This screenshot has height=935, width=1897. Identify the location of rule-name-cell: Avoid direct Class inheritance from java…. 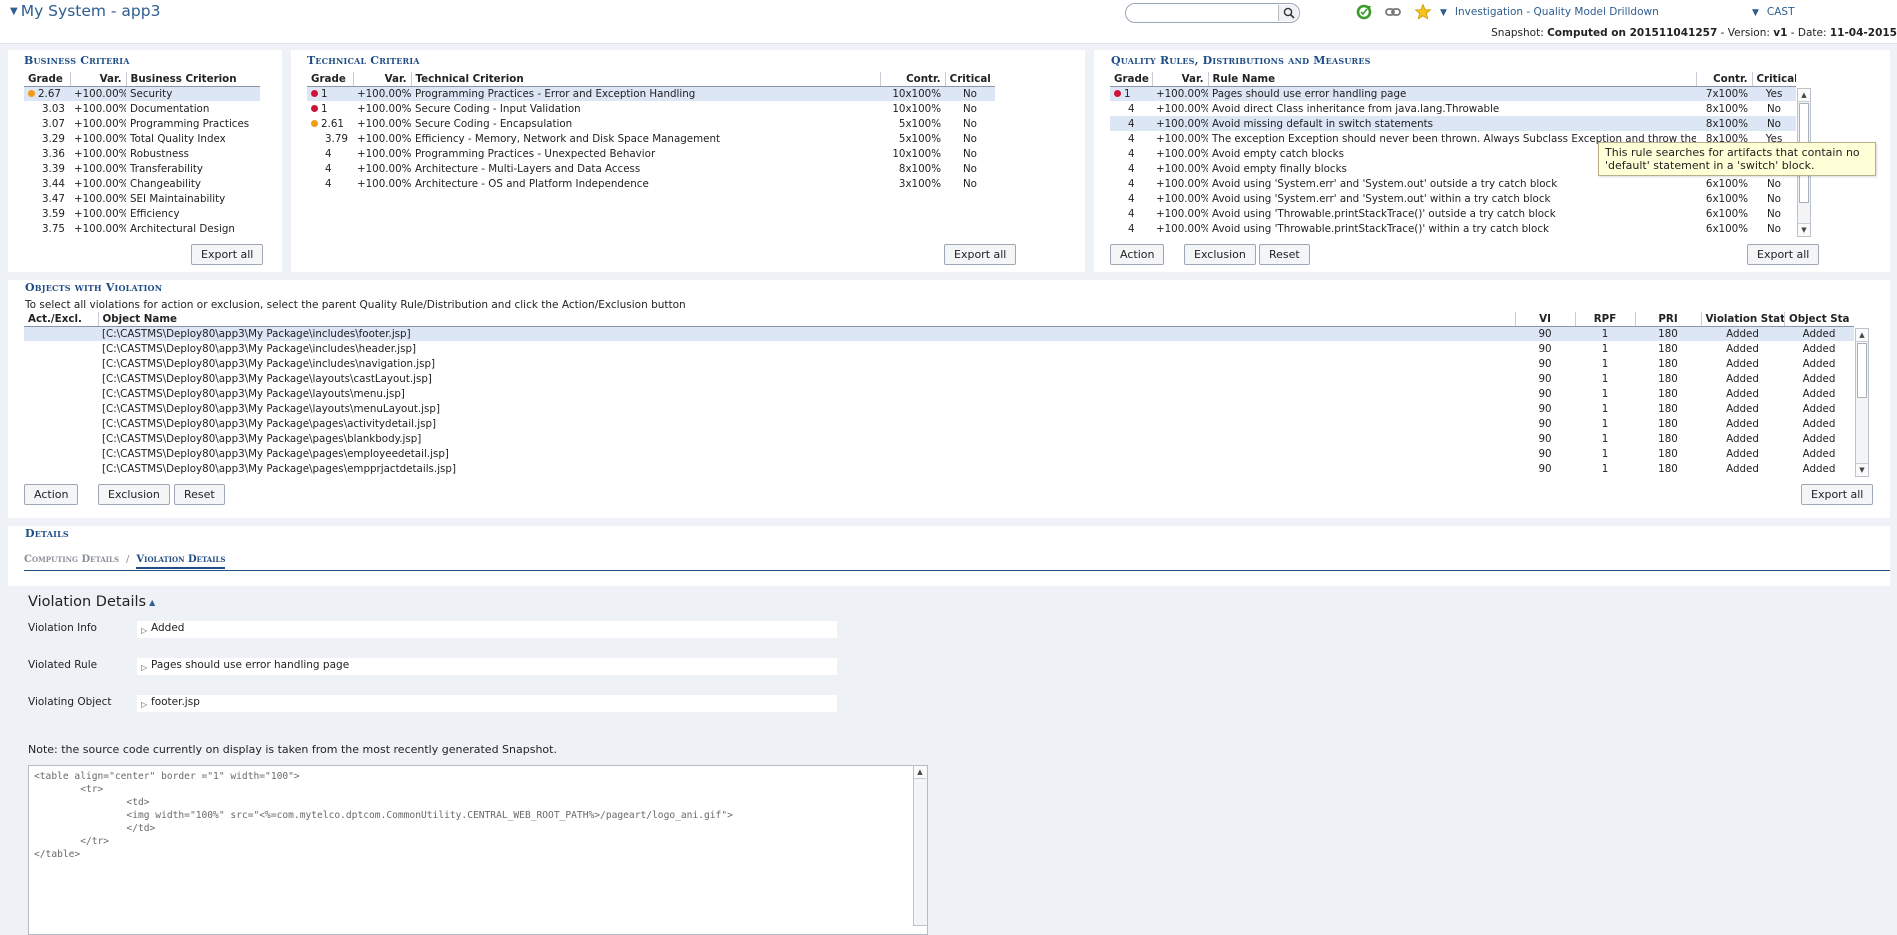
(1356, 108).